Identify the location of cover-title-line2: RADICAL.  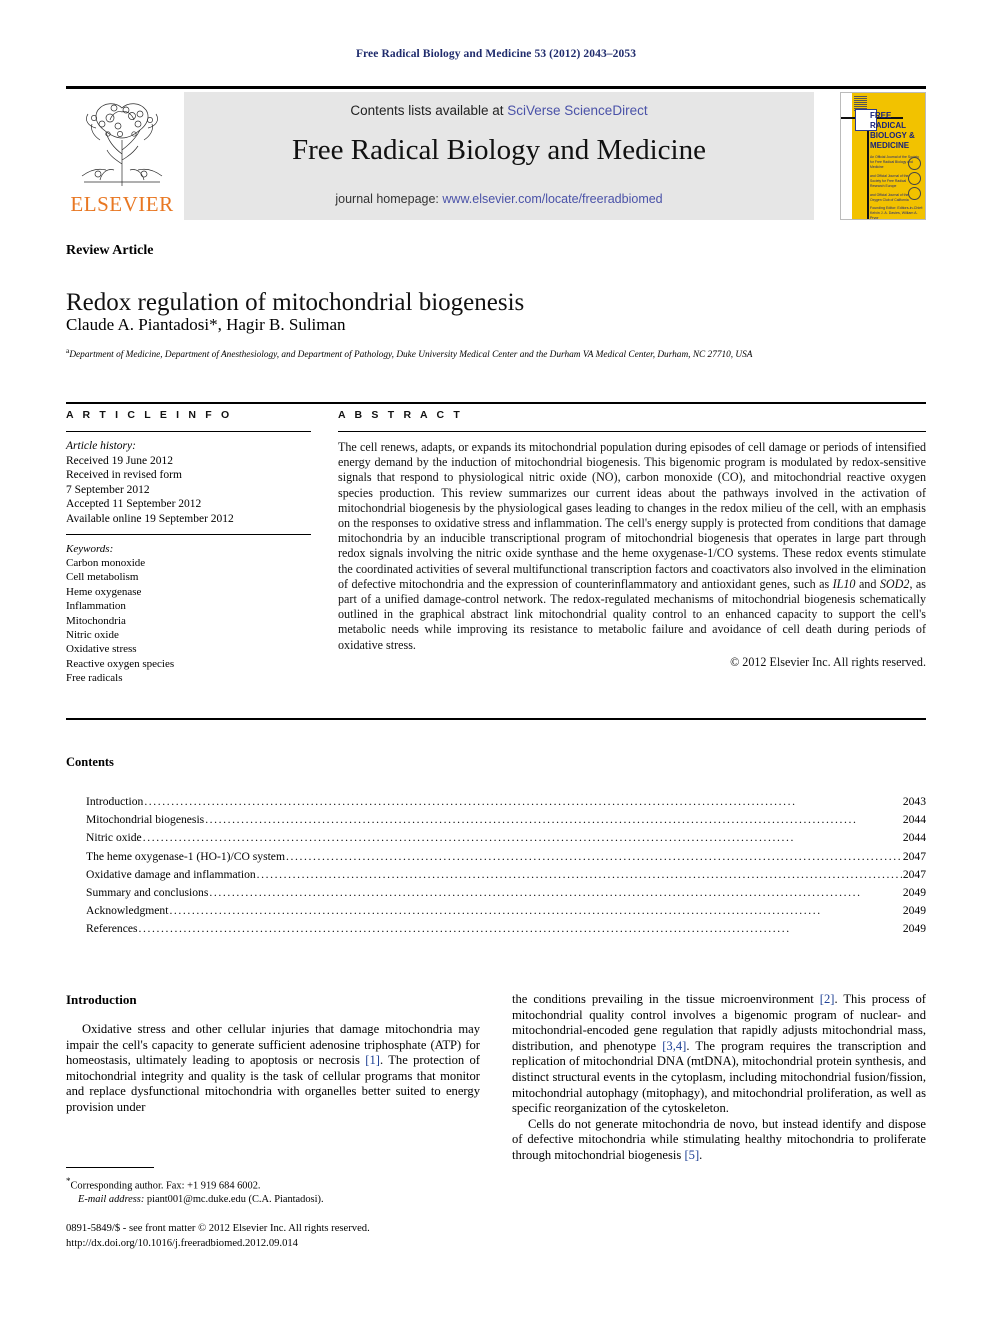
(888, 125).